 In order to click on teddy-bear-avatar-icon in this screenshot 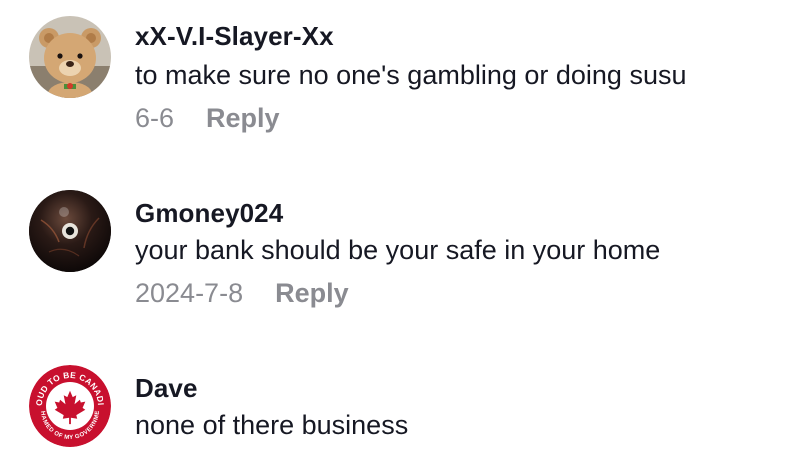, I will do `click(70, 57)`.